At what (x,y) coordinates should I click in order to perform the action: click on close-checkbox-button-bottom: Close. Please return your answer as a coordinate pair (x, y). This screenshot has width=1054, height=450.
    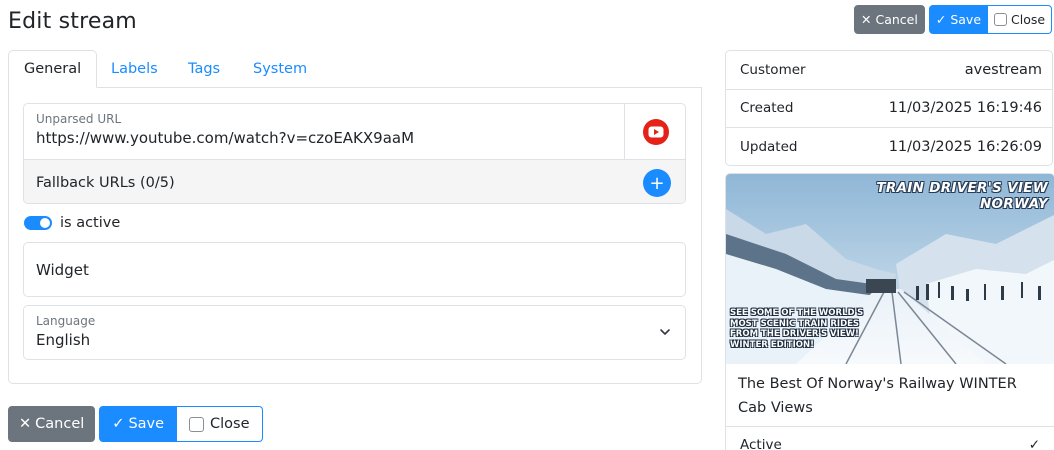
    Looking at the image, I should click on (220, 424).